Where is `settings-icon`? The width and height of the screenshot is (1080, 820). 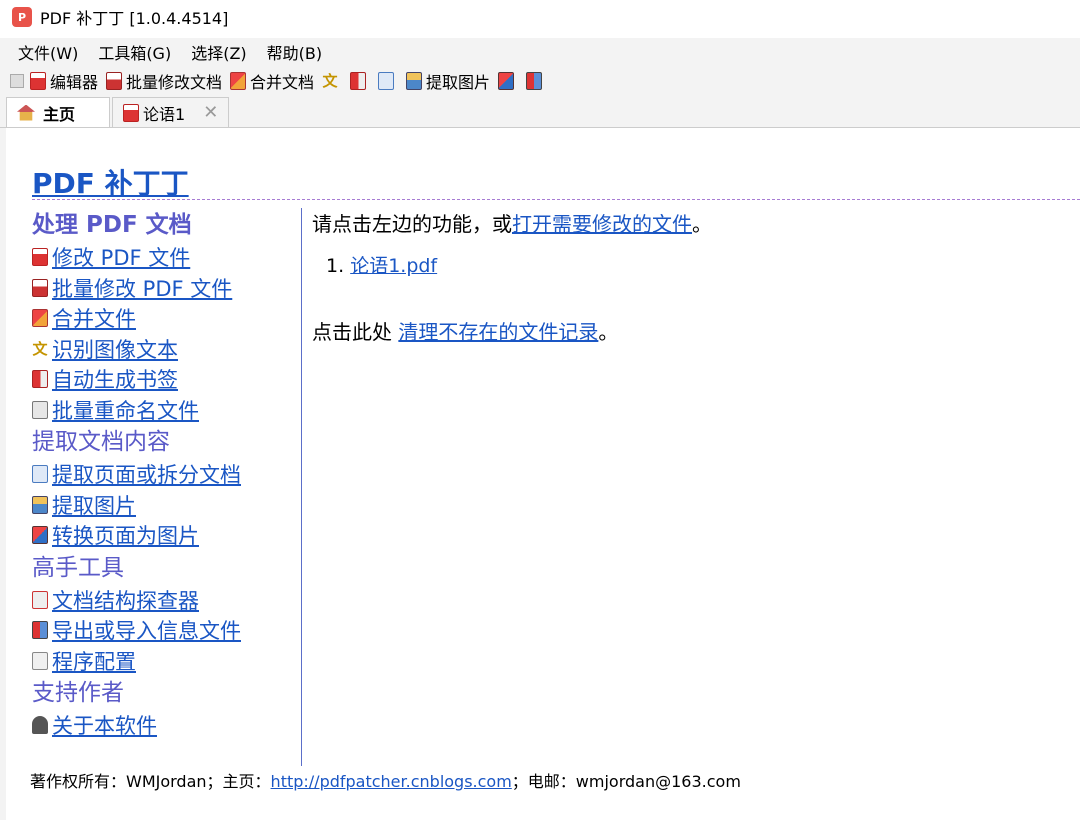 settings-icon is located at coordinates (40, 660).